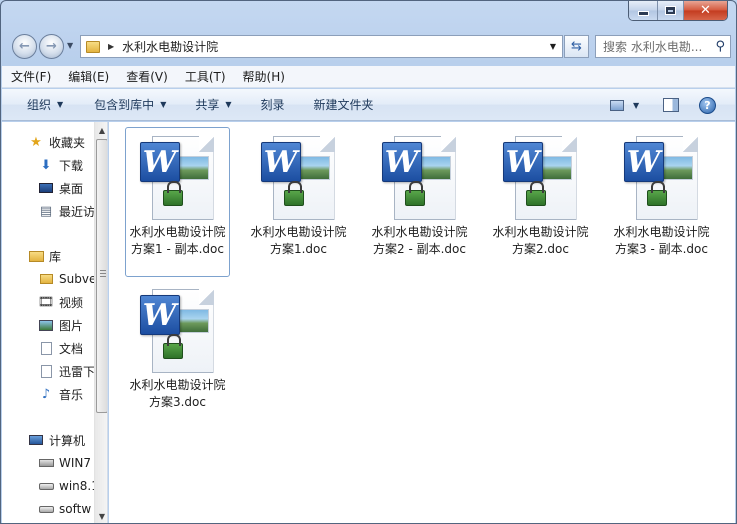 The height and width of the screenshot is (524, 737). I want to click on menu-help: 帮助(H), so click(263, 76).